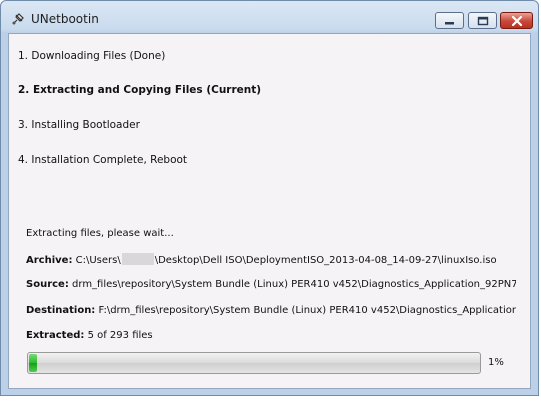 This screenshot has height=401, width=541. What do you see at coordinates (516, 20) in the screenshot?
I see `close-button` at bounding box center [516, 20].